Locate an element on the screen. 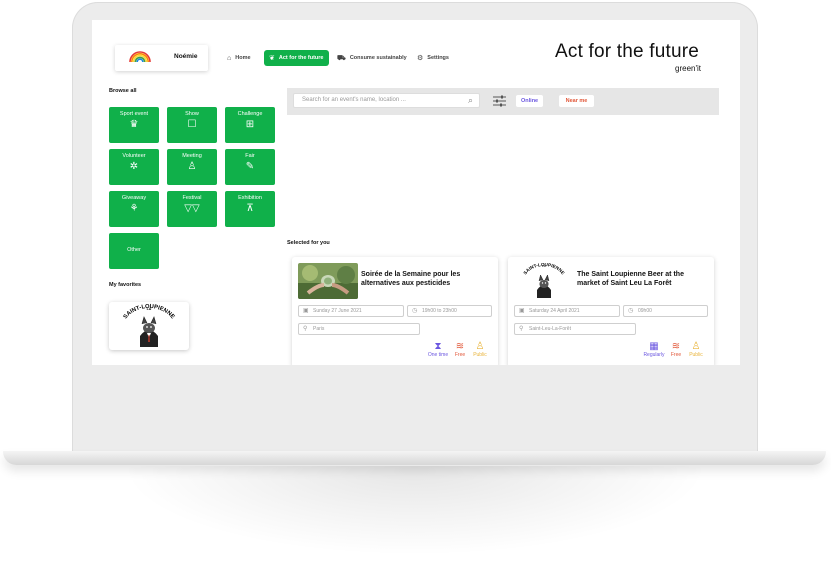 This screenshot has height=585, width=831. category-label: Giveaway is located at coordinates (134, 198).